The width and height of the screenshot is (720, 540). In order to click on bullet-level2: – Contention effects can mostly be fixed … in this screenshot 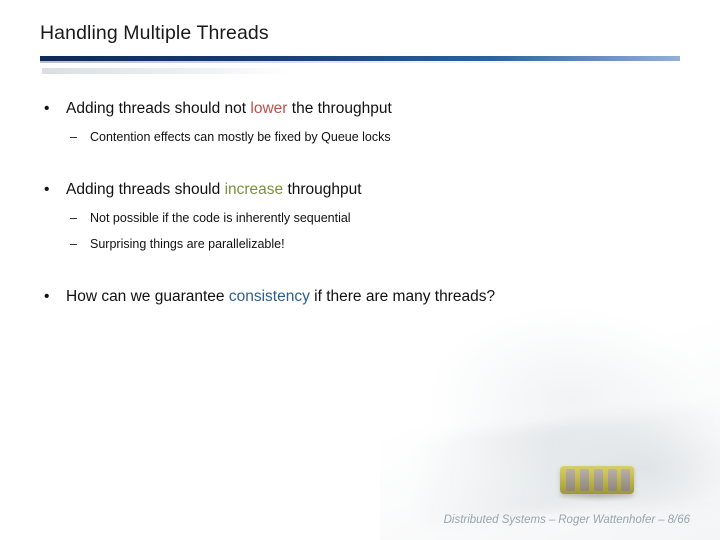, I will do `click(230, 137)`.